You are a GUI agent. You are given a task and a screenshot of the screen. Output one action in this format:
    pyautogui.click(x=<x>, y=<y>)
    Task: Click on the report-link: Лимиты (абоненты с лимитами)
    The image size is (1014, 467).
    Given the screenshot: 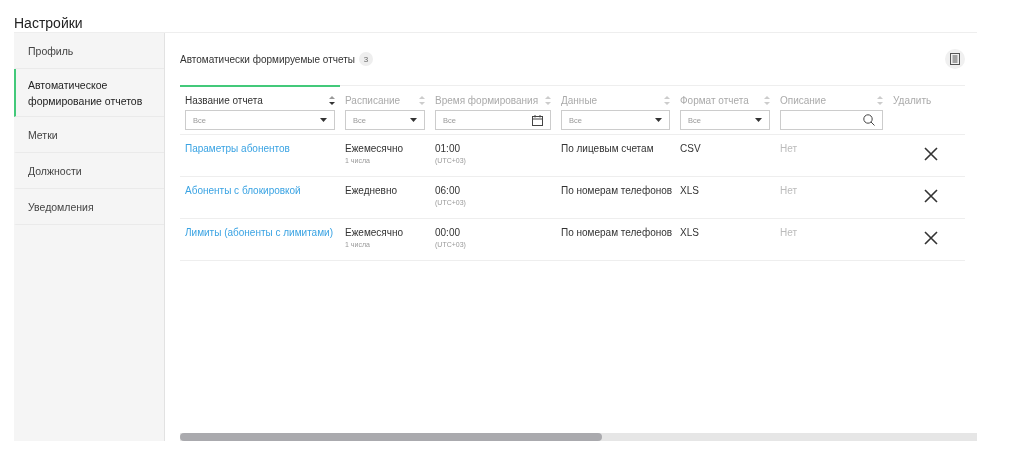 What is the action you would take?
    pyautogui.click(x=259, y=232)
    